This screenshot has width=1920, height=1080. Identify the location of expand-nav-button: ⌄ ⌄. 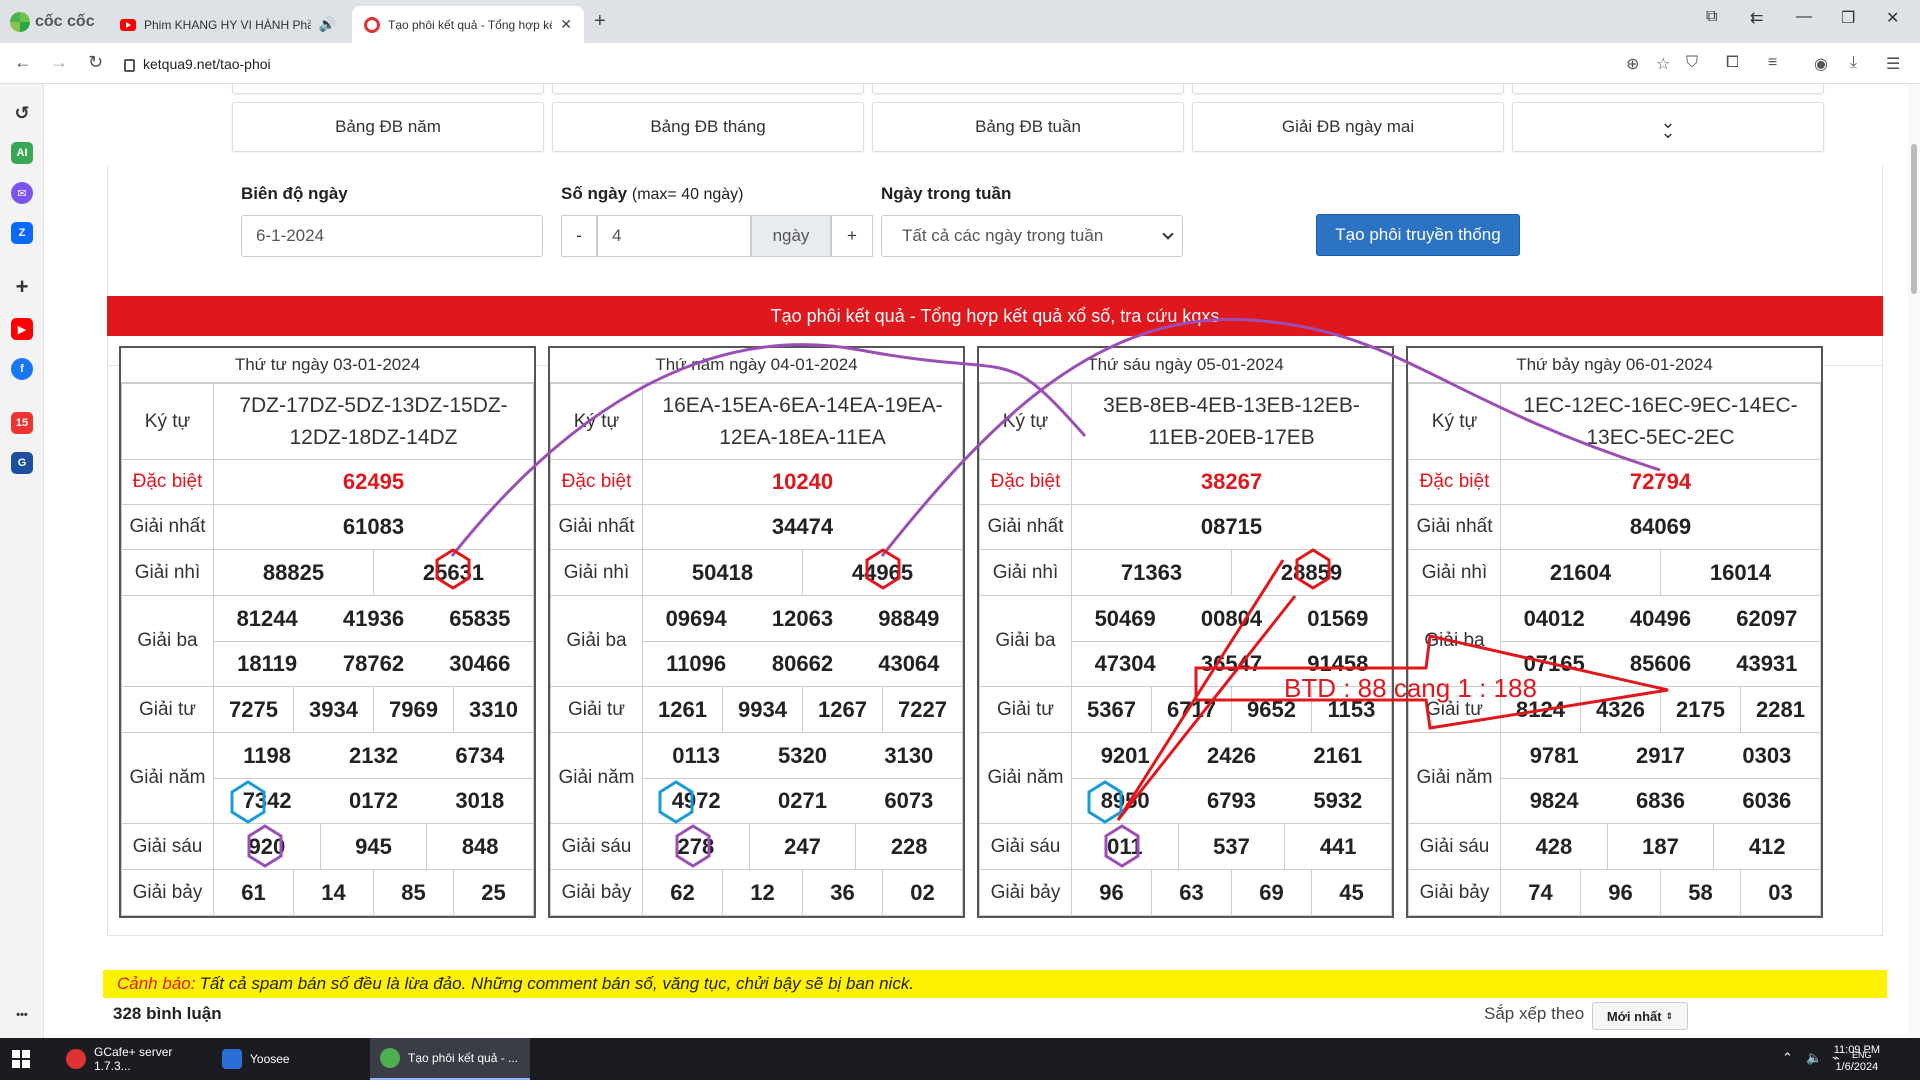
(1668, 127).